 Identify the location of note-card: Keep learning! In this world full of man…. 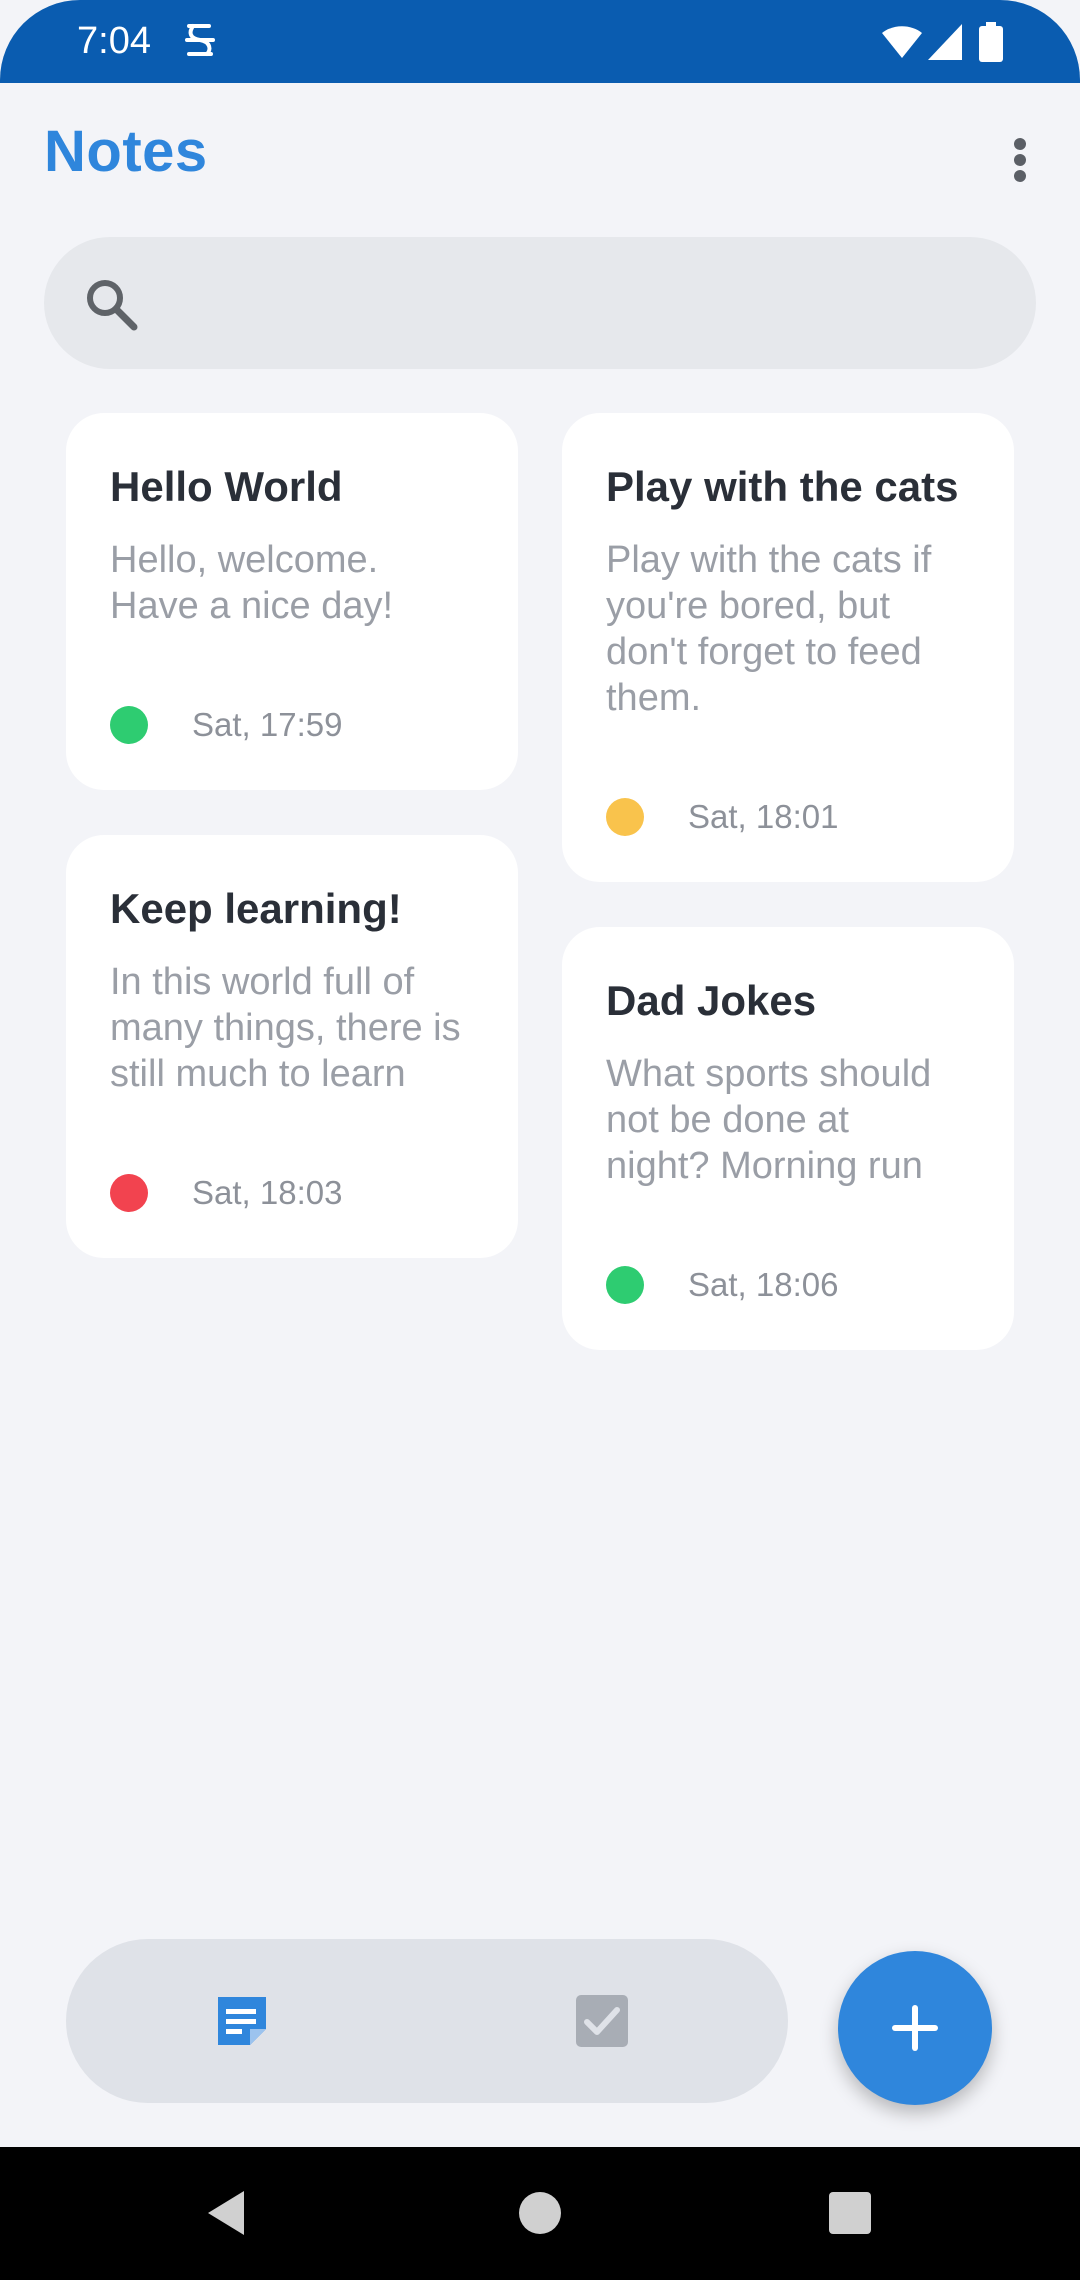
(292, 1046).